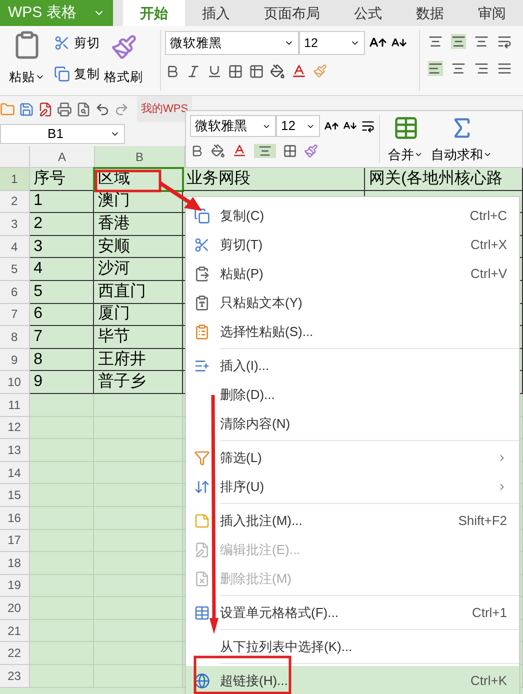 Image resolution: width=523 pixels, height=694 pixels. Describe the element at coordinates (15, 563) in the screenshot. I see `row-header: 18` at that location.